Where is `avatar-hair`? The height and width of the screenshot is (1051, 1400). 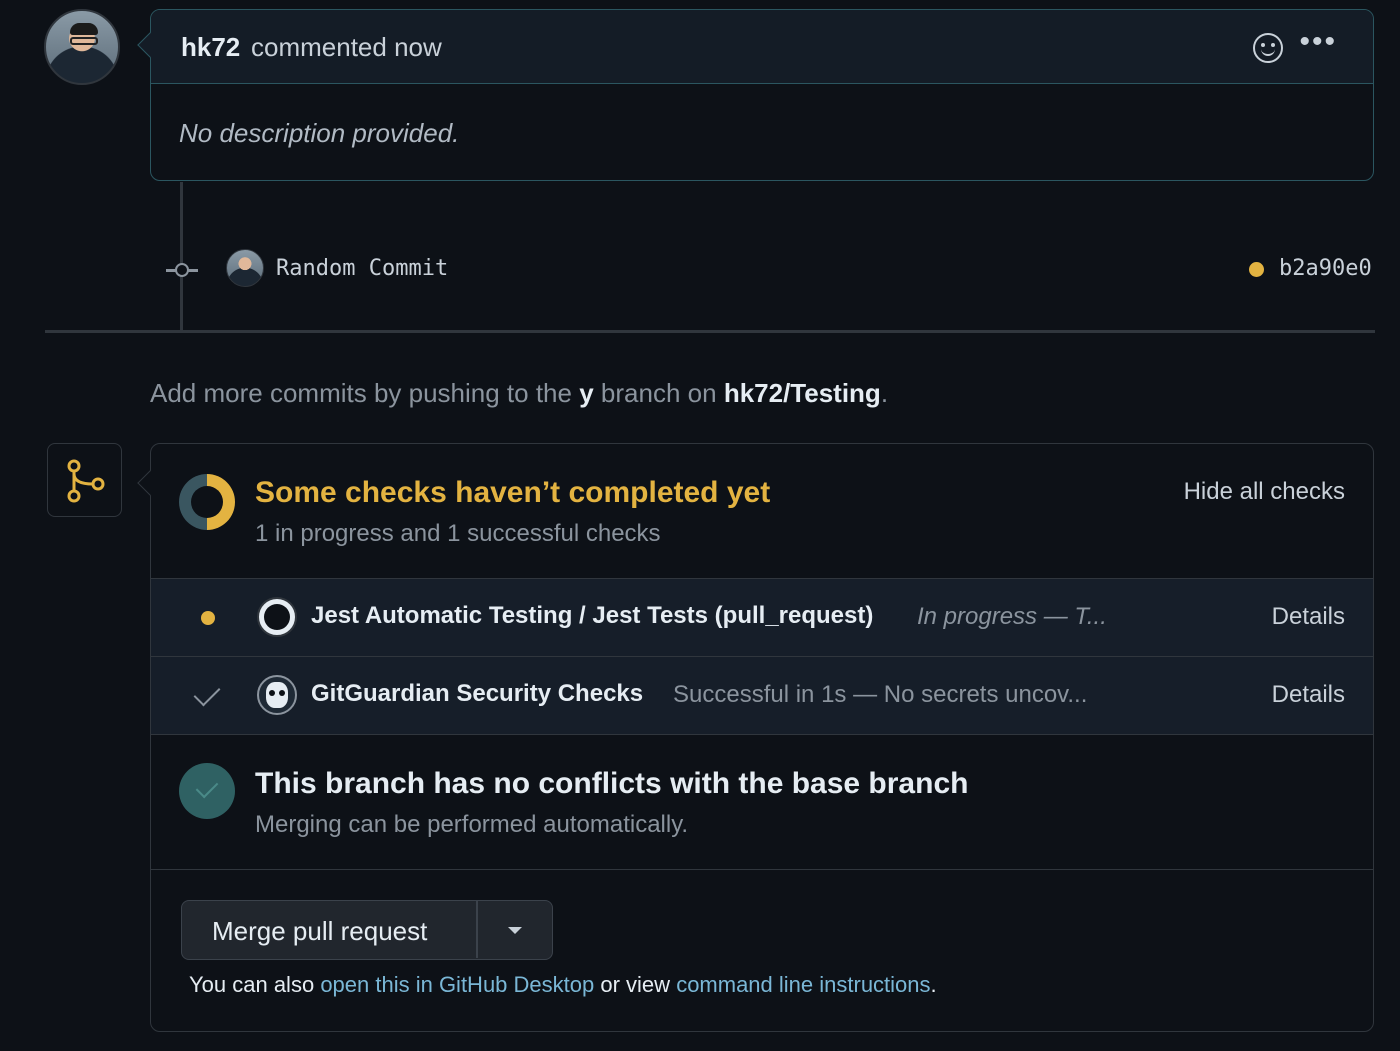
avatar-hair is located at coordinates (84, 29).